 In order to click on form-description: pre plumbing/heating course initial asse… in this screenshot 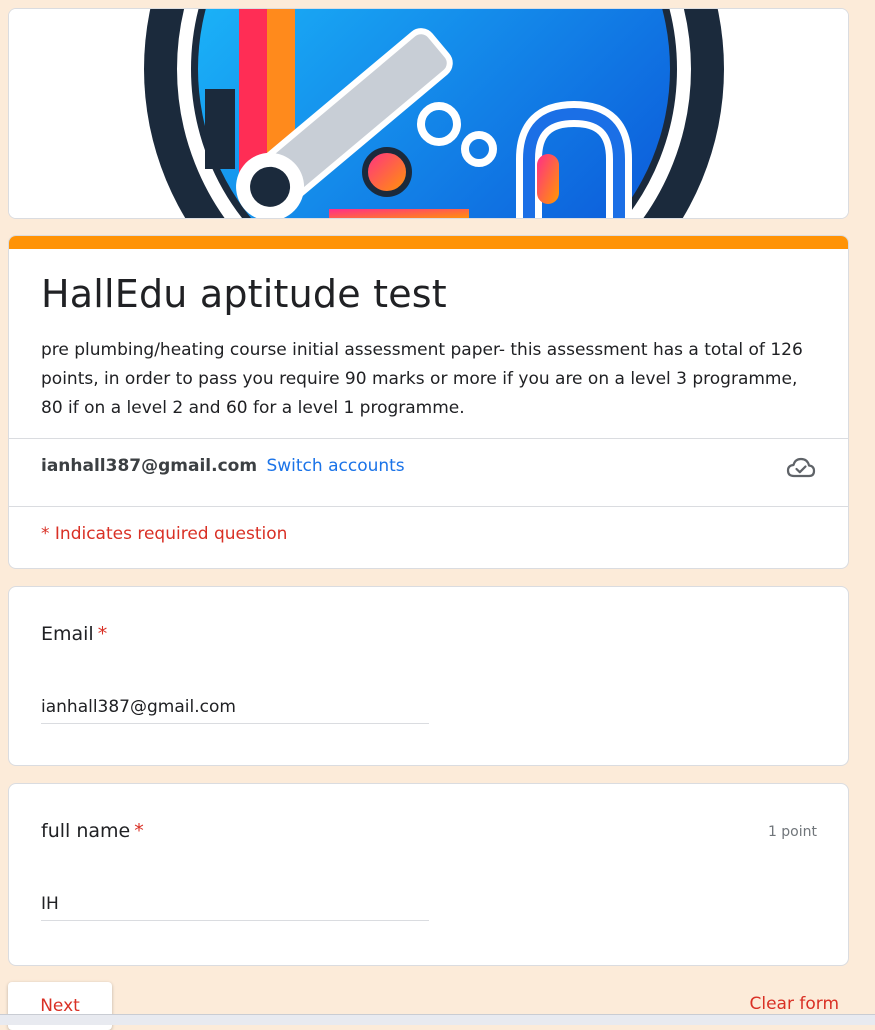, I will do `click(422, 379)`.